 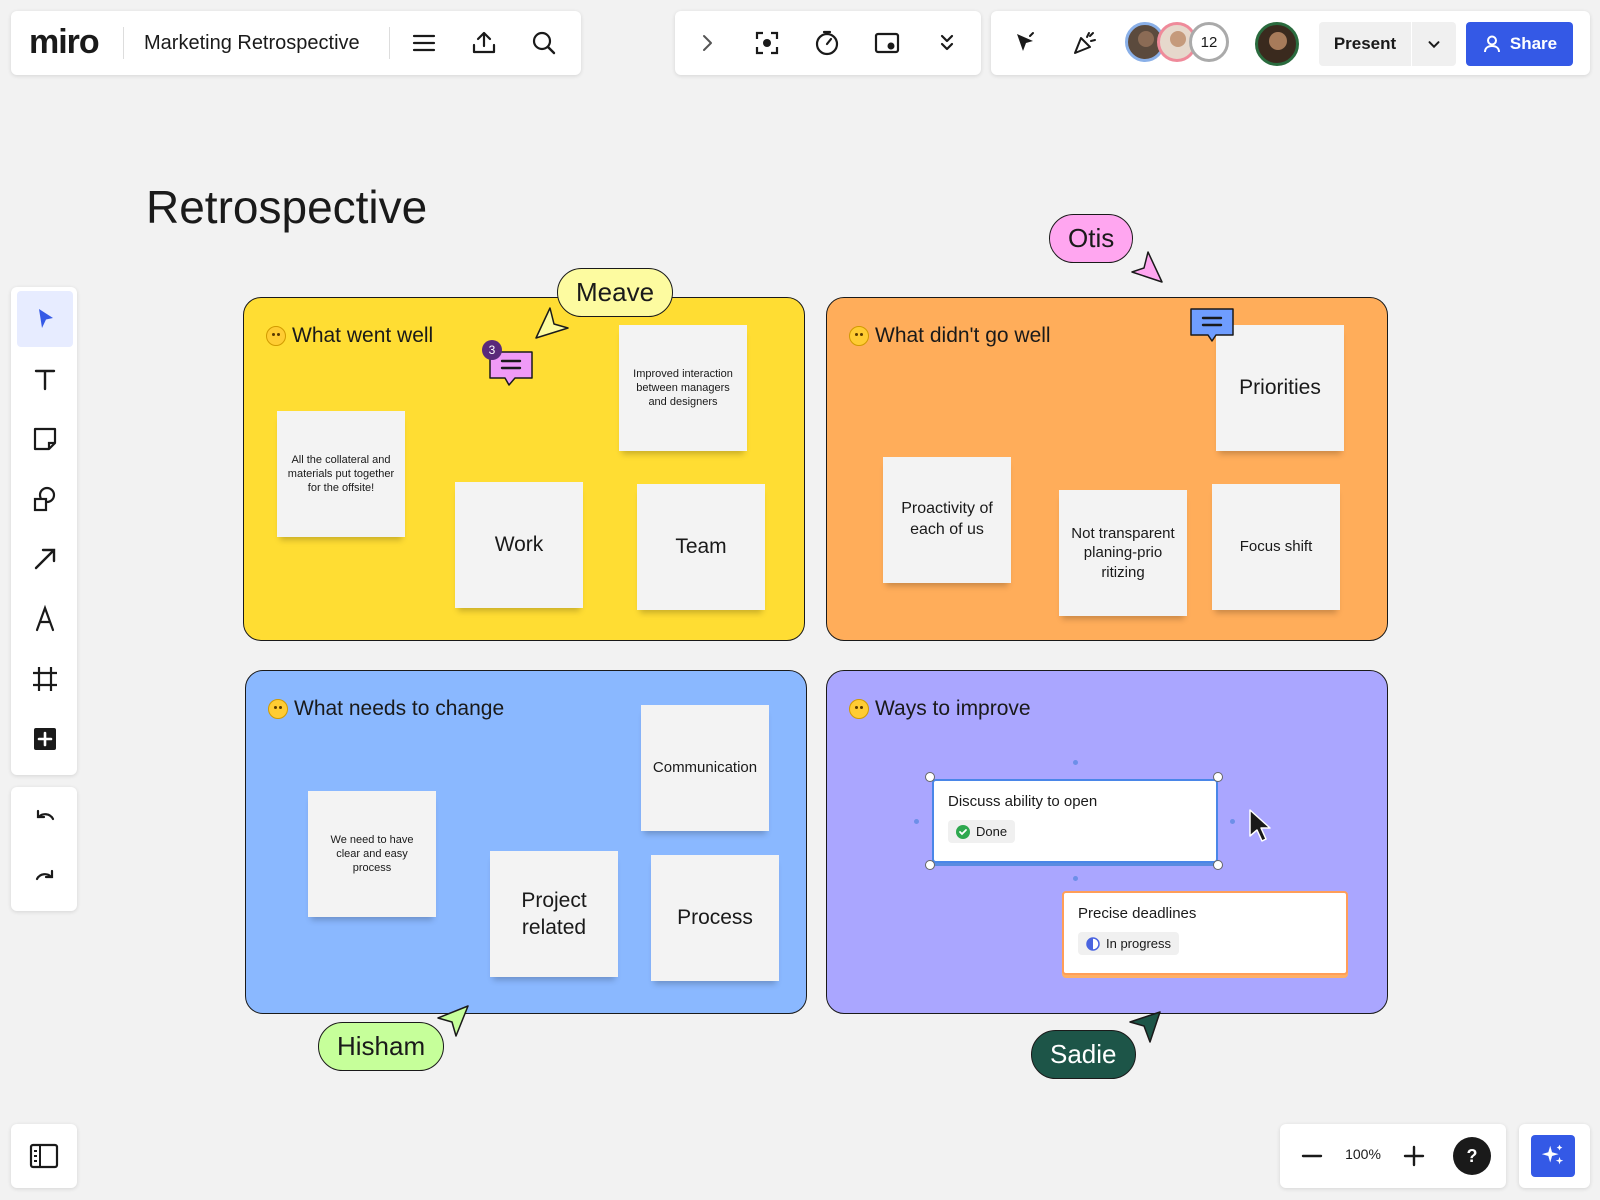 I want to click on frame-title-label: What needs to change, so click(x=399, y=708).